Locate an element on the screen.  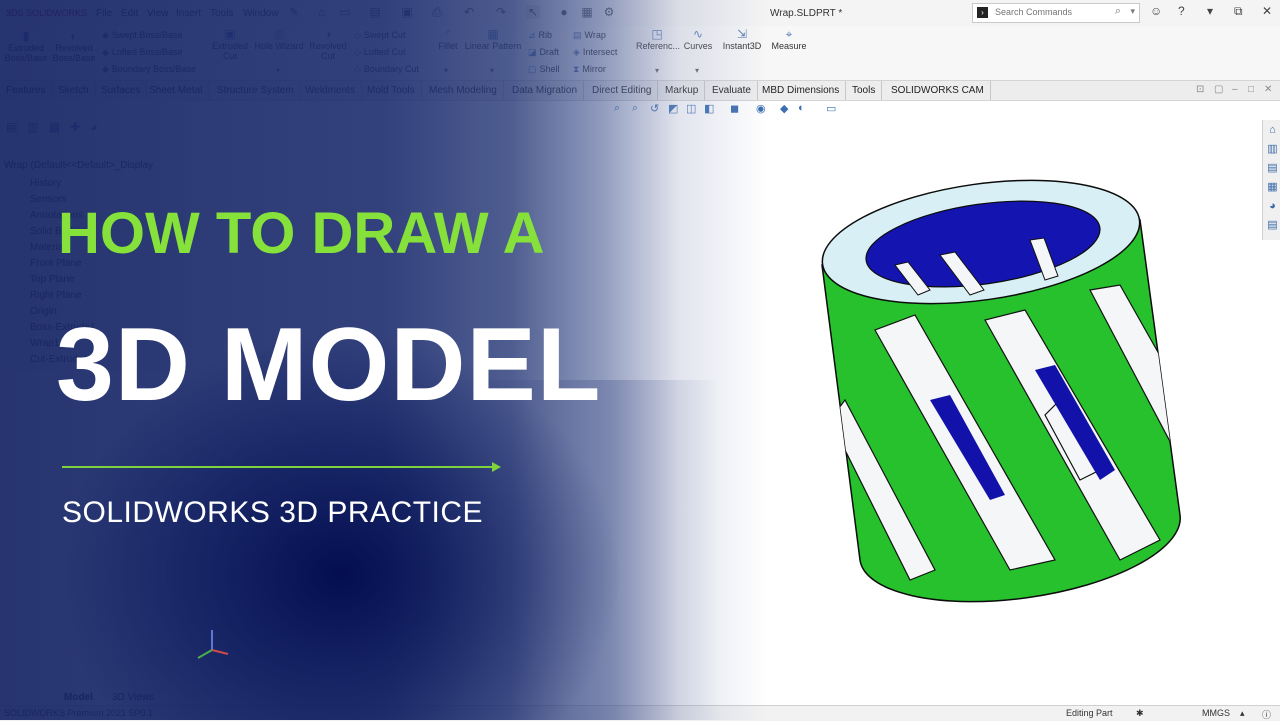
restore-window-icon: ⧉ is located at coordinates (1238, 11).